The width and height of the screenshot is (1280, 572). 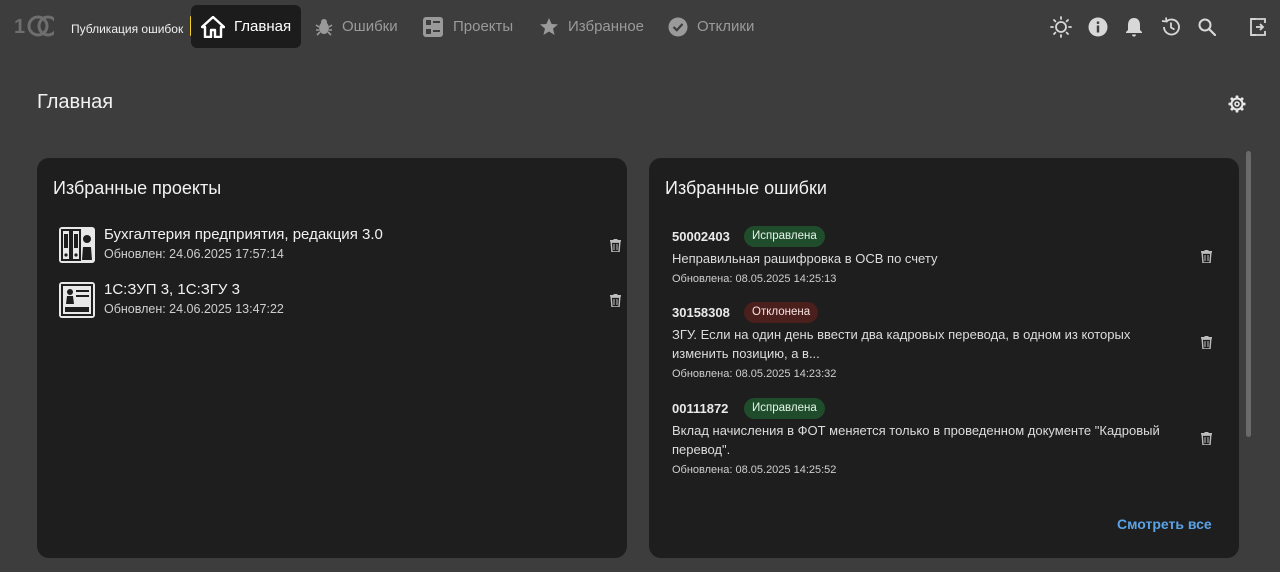 What do you see at coordinates (172, 289) in the screenshot?
I see `project-name: 1С:ЗУП 3, 1С:ЗГУ 3` at bounding box center [172, 289].